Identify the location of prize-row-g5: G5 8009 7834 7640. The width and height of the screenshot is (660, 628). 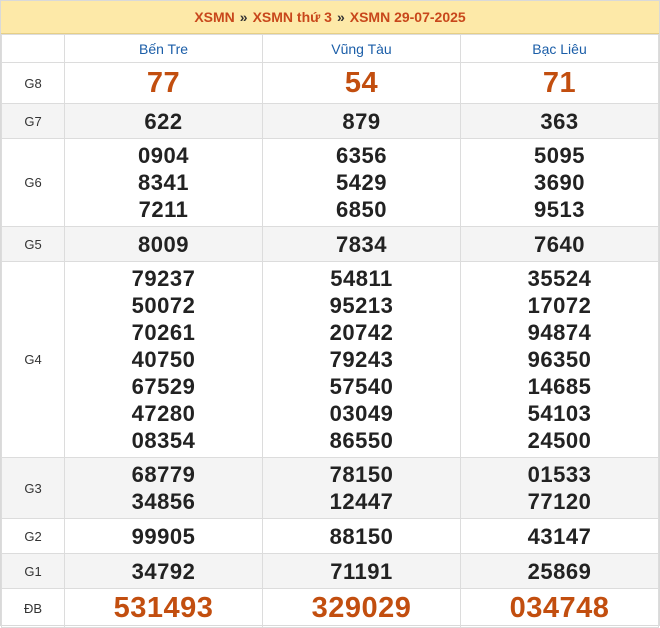
(330, 244).